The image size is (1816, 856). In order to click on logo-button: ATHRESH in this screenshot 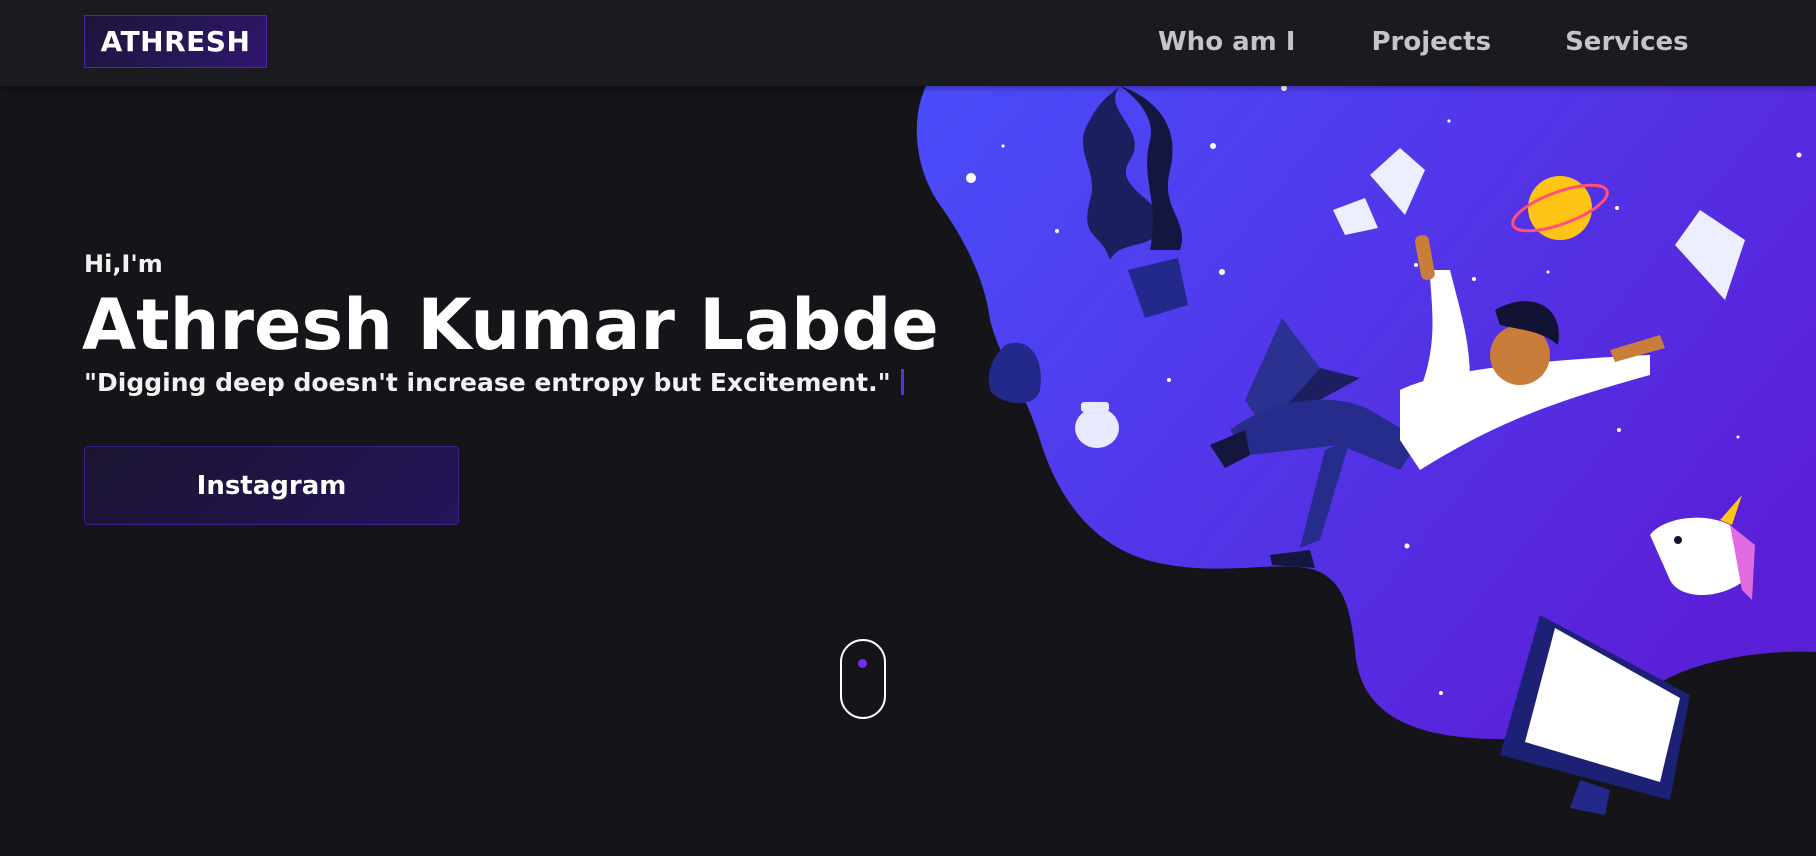, I will do `click(175, 41)`.